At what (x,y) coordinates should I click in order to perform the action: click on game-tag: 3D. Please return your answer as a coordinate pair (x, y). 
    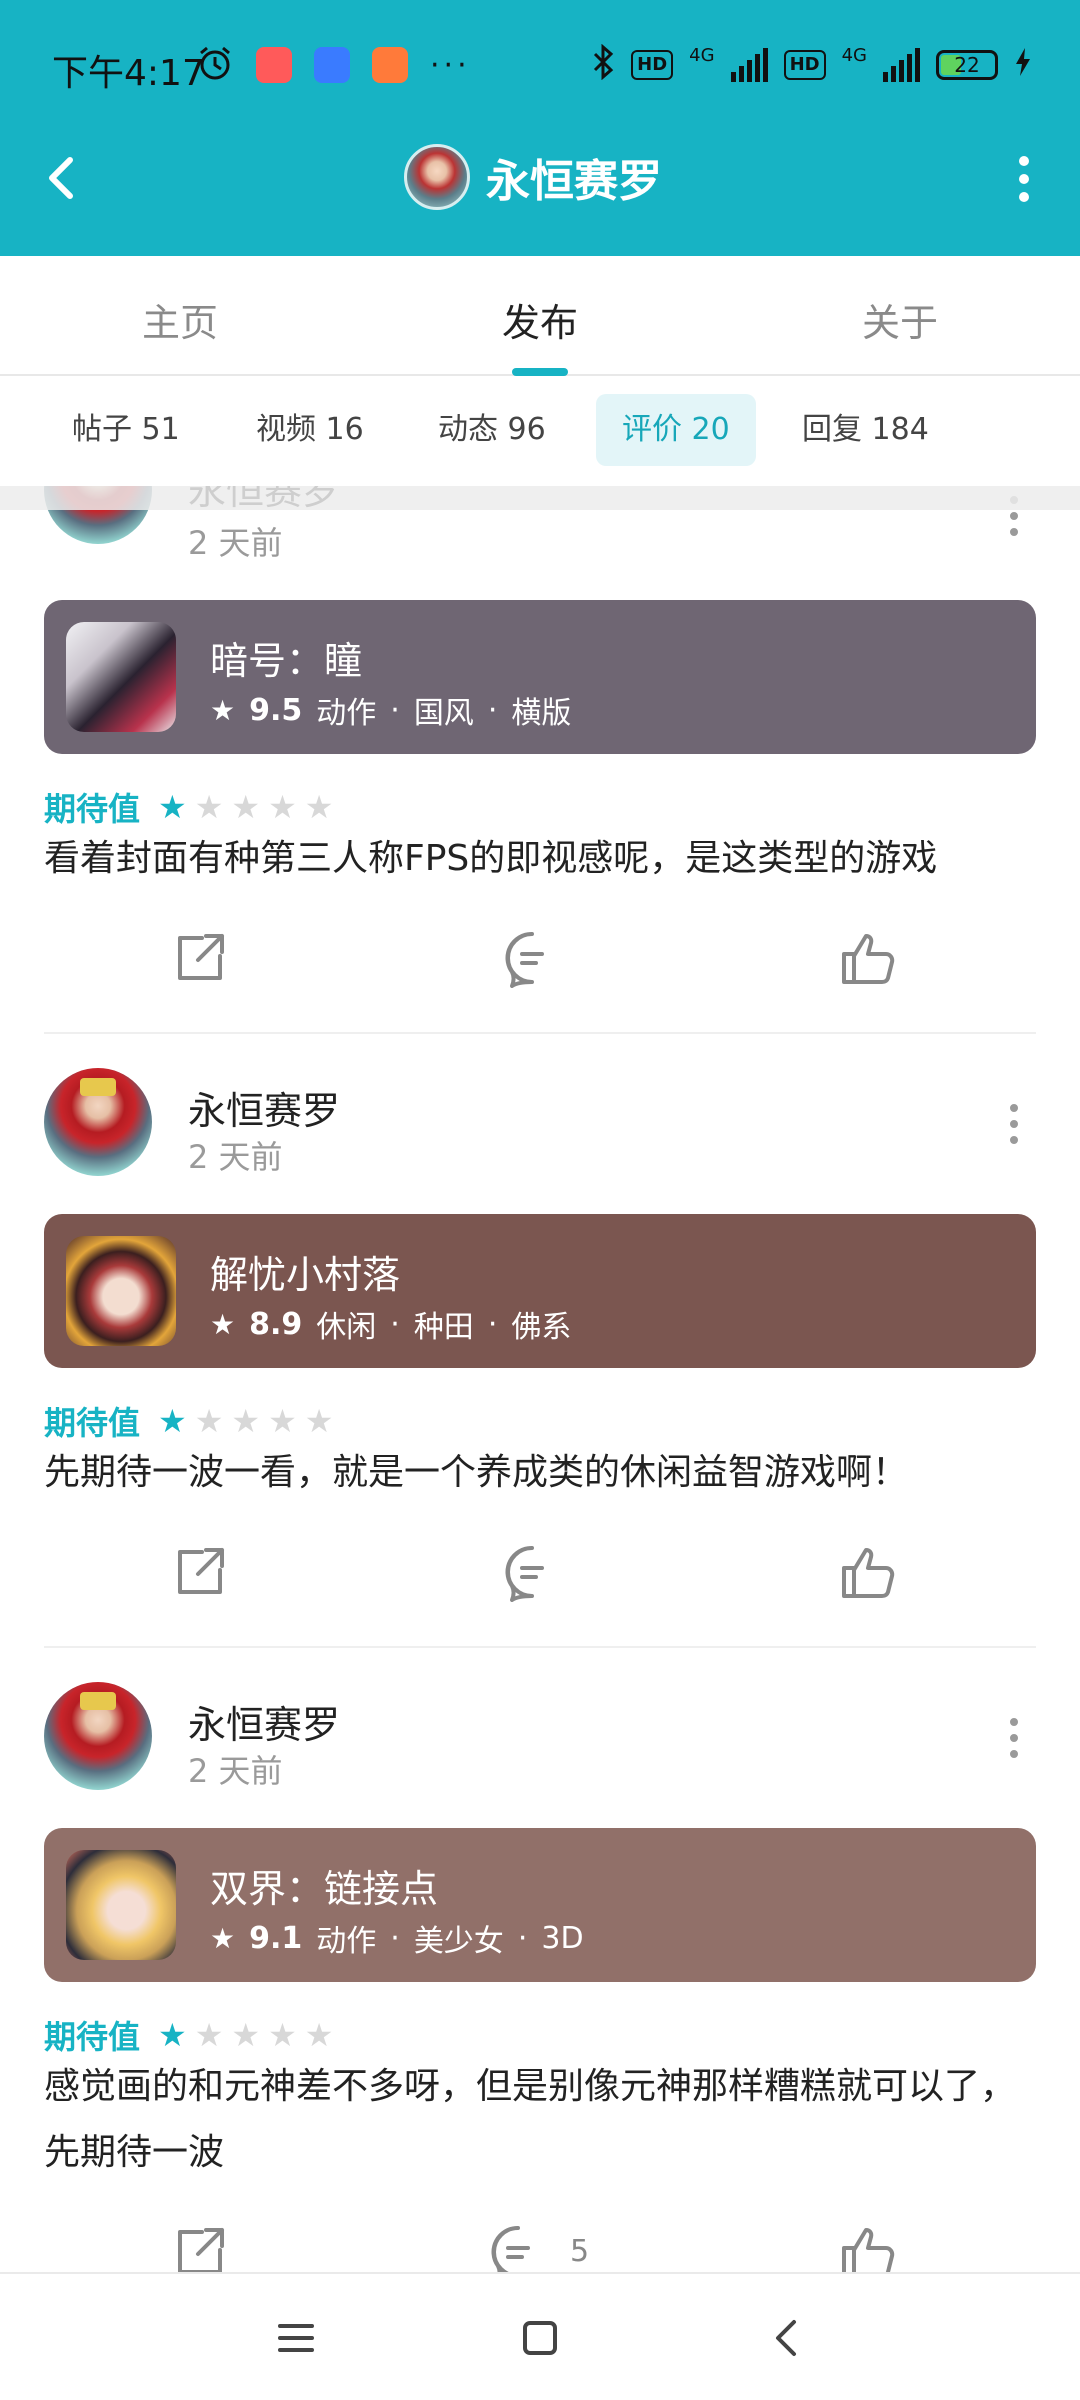
    Looking at the image, I should click on (562, 1938).